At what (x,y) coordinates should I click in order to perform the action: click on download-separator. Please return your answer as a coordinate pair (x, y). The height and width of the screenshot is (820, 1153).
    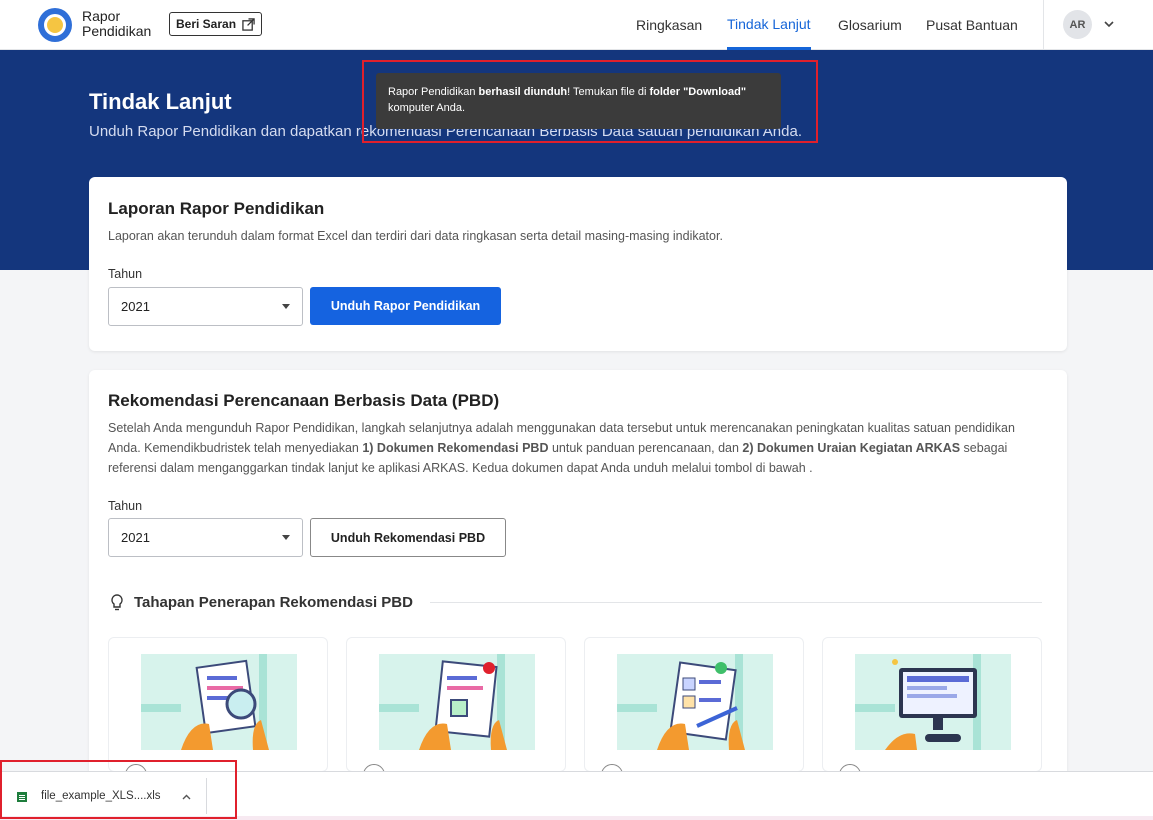
    Looking at the image, I should click on (206, 796).